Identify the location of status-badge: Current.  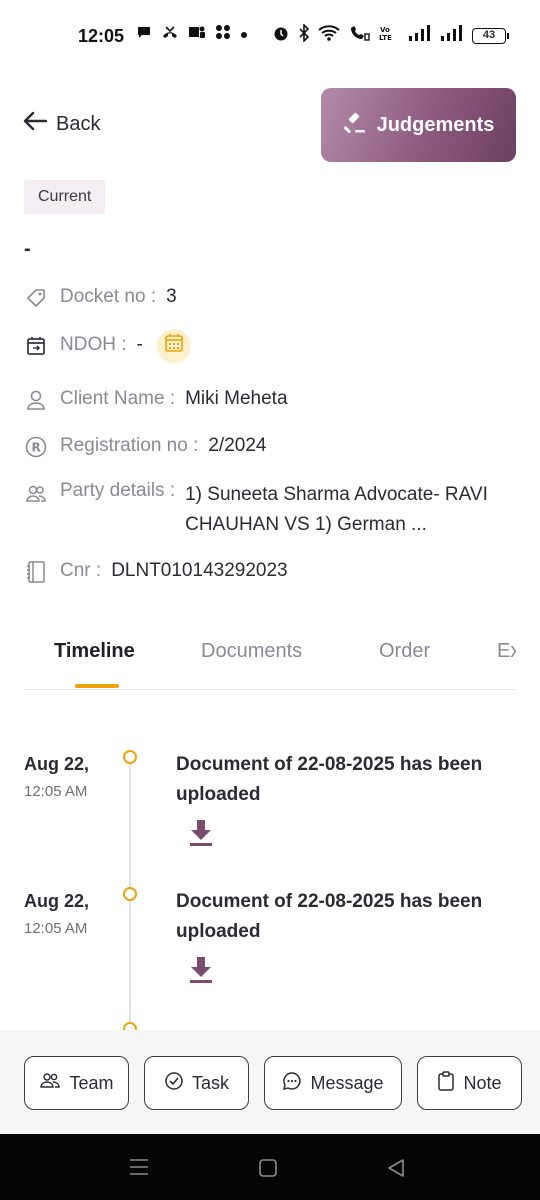
(65, 197).